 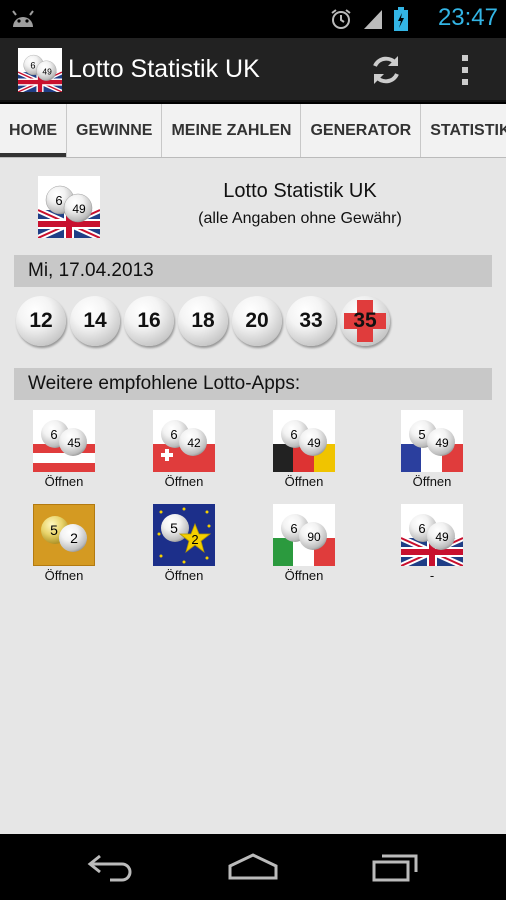 I want to click on app-logo-uk: 6 49, so click(x=40, y=70).